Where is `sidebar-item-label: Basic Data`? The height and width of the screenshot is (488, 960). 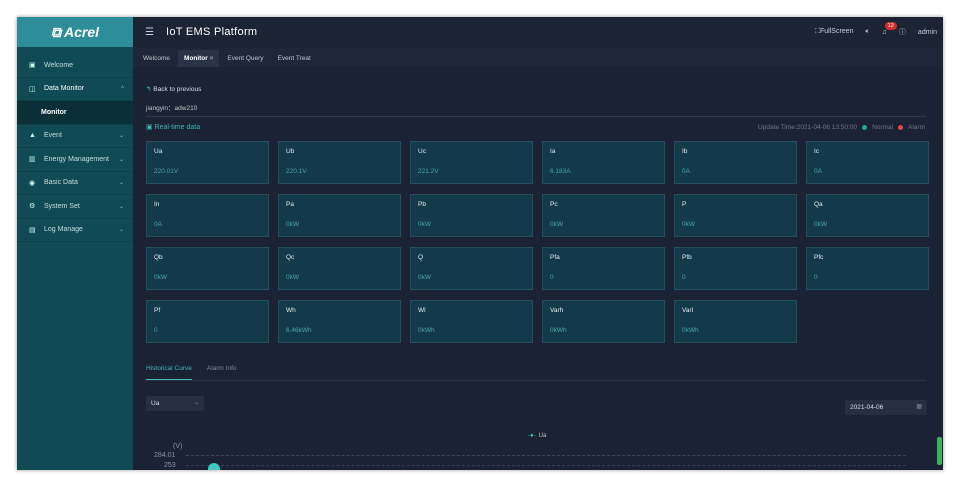
sidebar-item-label: Basic Data is located at coordinates (61, 183).